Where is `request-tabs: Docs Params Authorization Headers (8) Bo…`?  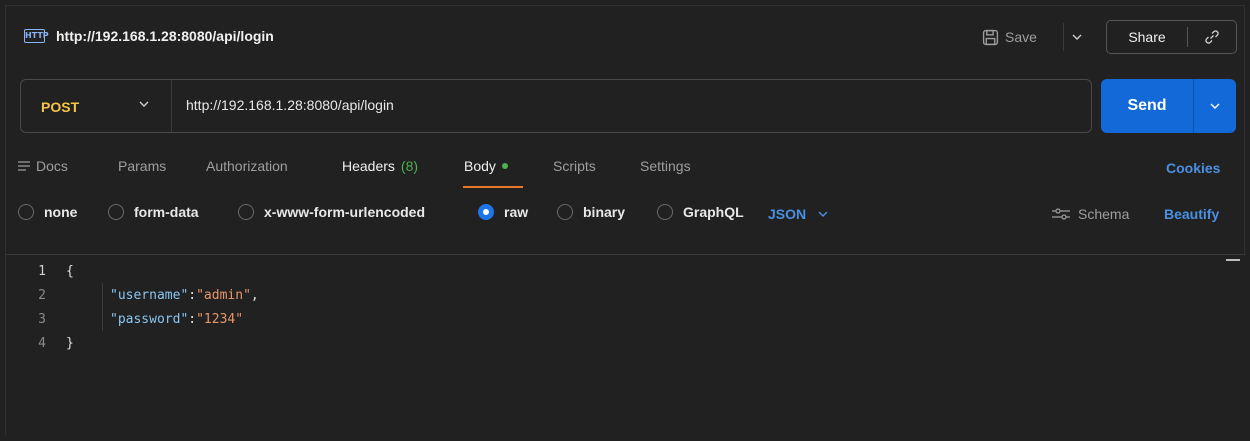 request-tabs: Docs Params Authorization Headers (8) Bo… is located at coordinates (626, 173).